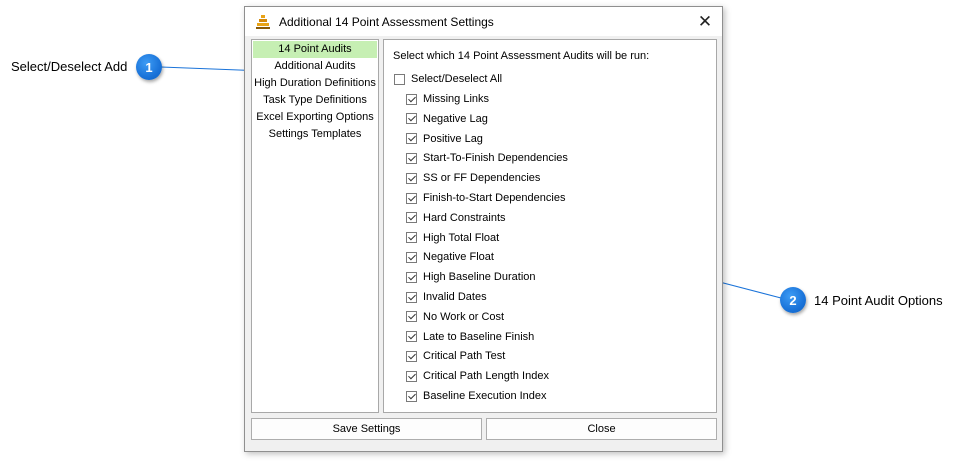 This screenshot has height=461, width=959. I want to click on checkbox-label: No Work or Cost, so click(464, 316).